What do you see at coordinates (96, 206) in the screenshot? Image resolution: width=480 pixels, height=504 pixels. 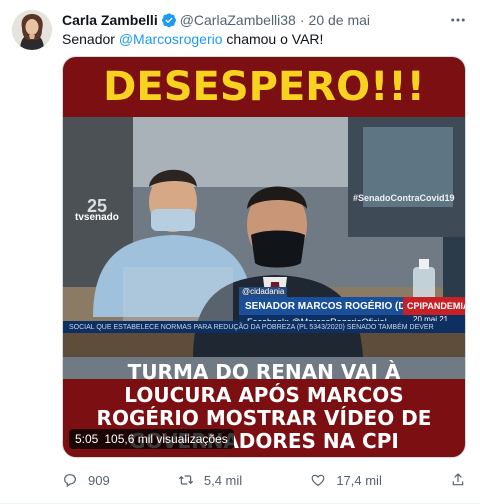 I see `tv-logo-number: 25` at bounding box center [96, 206].